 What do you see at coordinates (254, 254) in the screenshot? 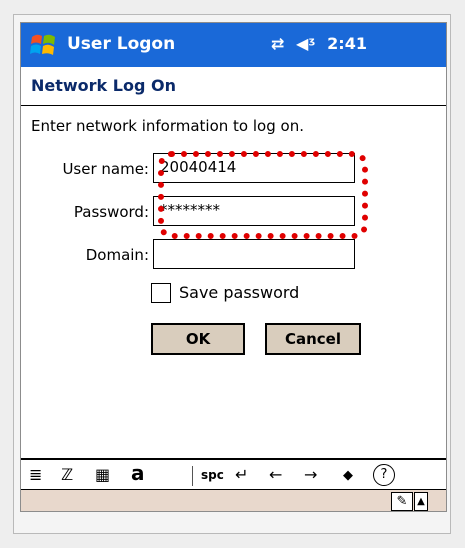
I see `domain-field` at bounding box center [254, 254].